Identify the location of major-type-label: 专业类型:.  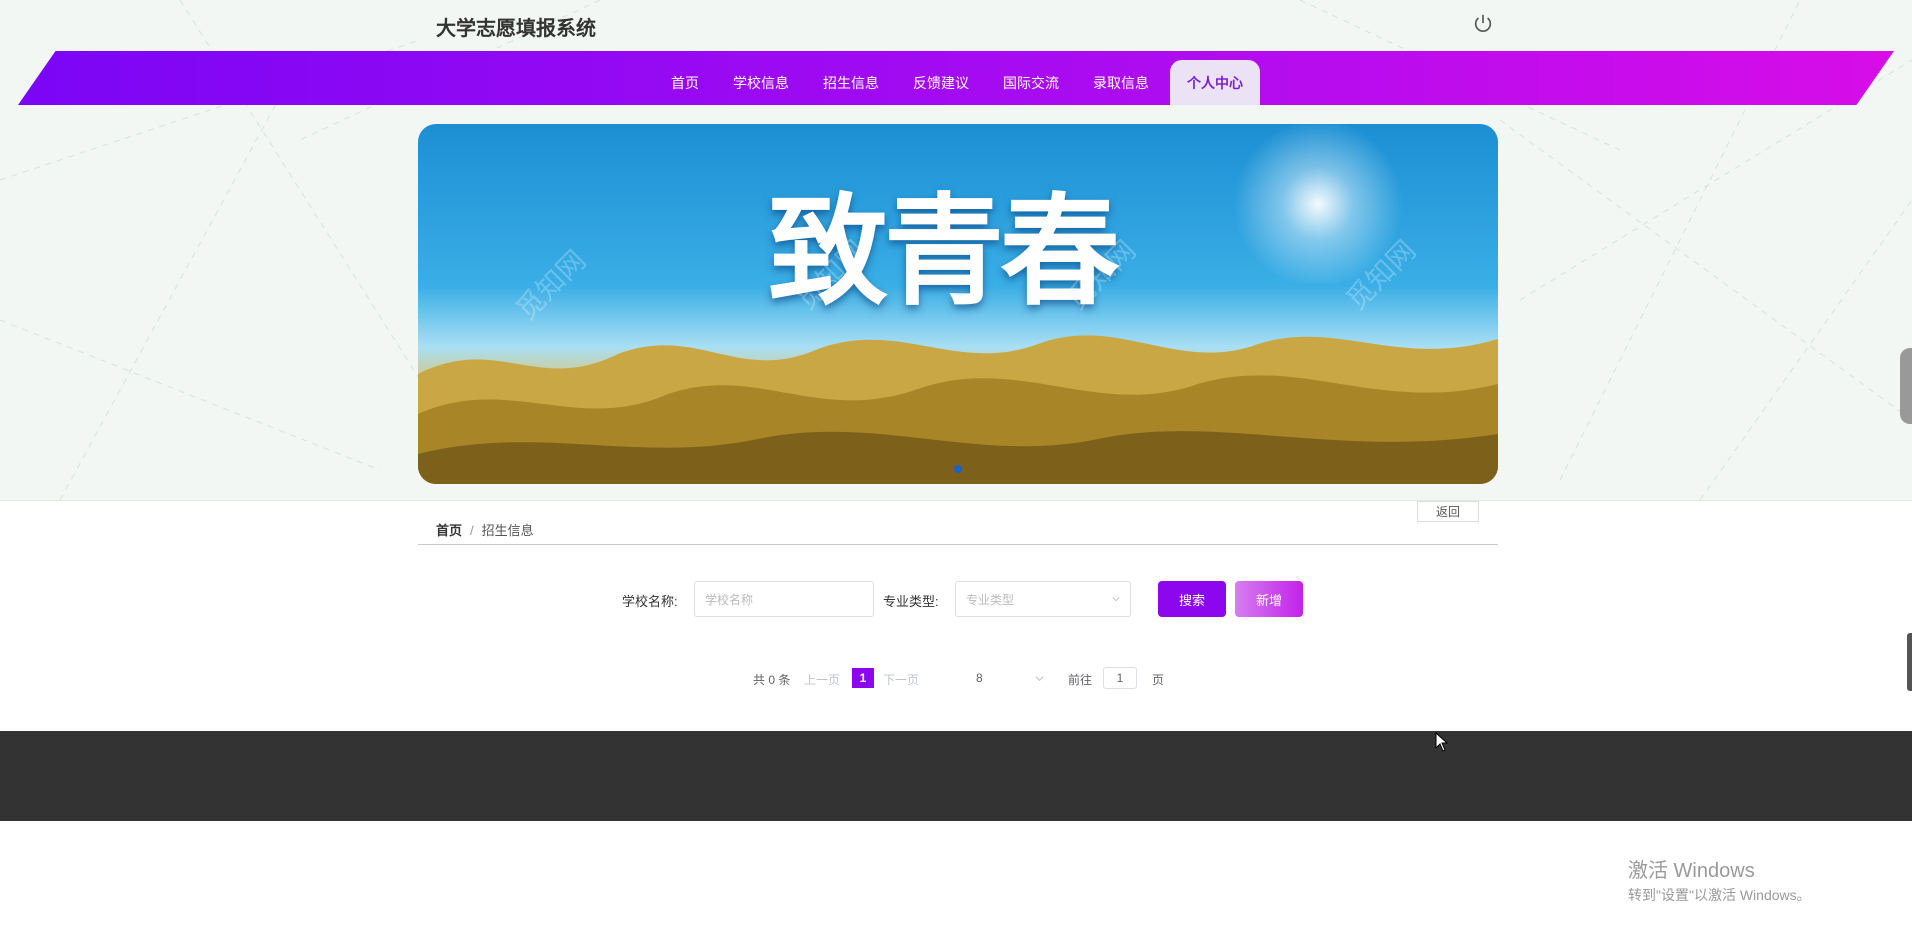
(911, 601).